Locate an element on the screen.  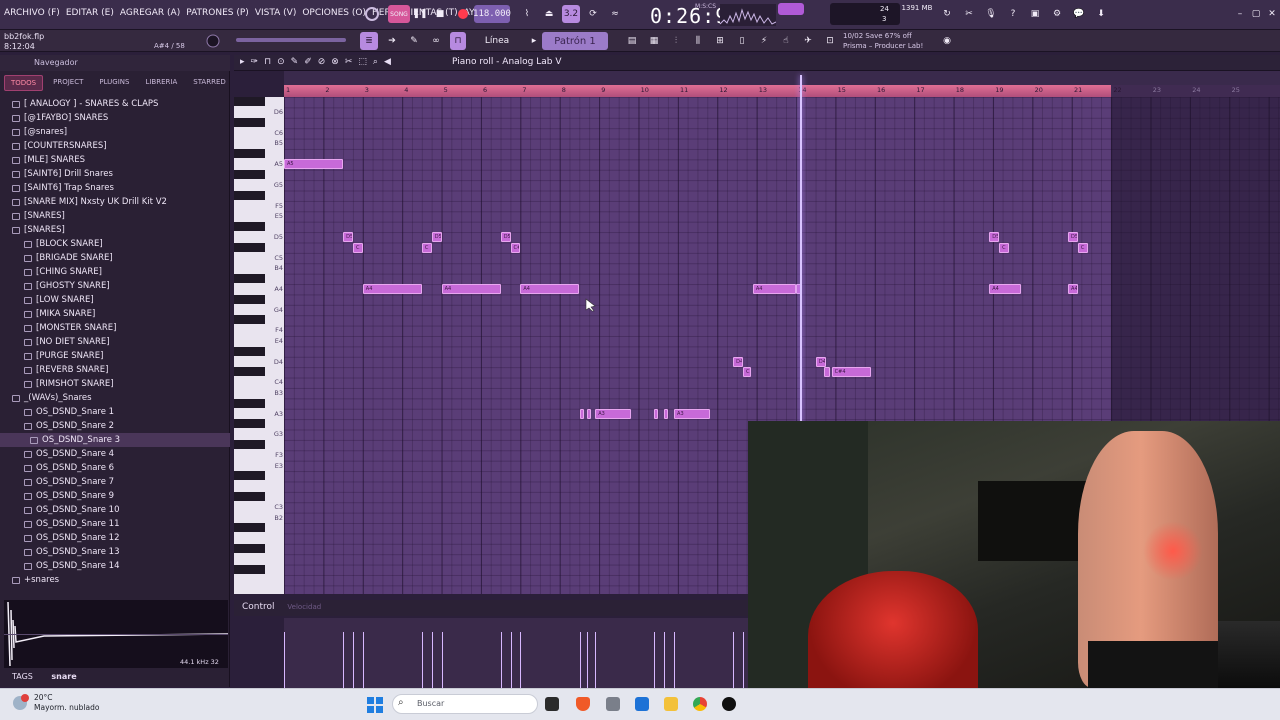
browser-icon: ⊞ is located at coordinates (720, 41).